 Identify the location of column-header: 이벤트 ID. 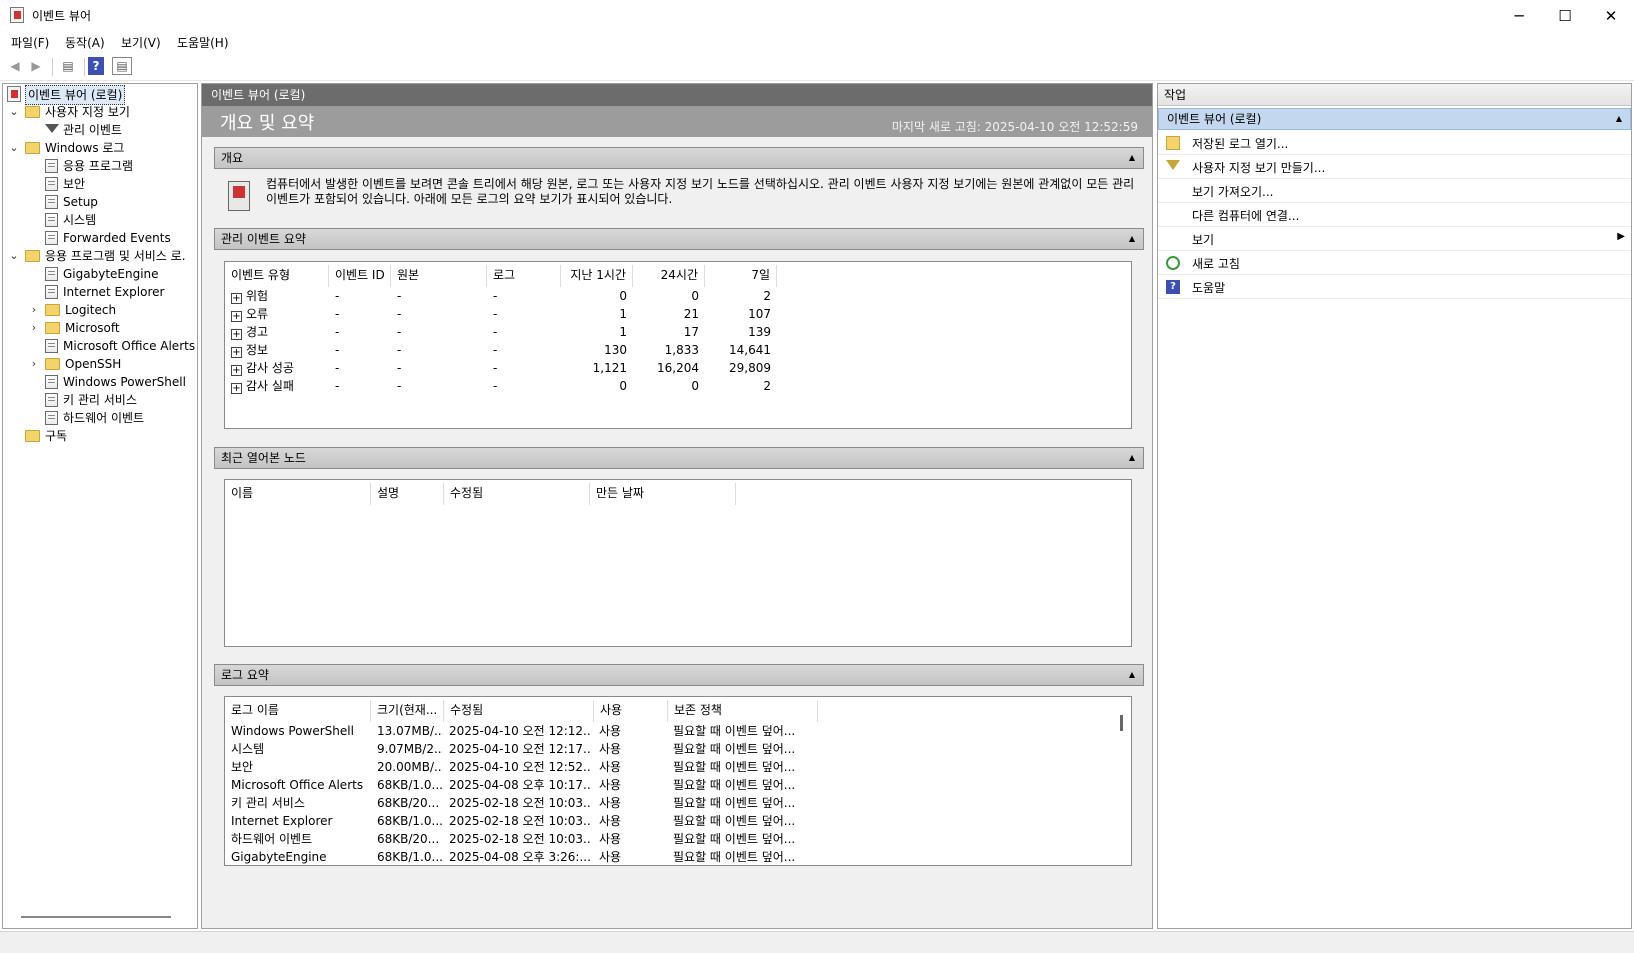
(360, 276).